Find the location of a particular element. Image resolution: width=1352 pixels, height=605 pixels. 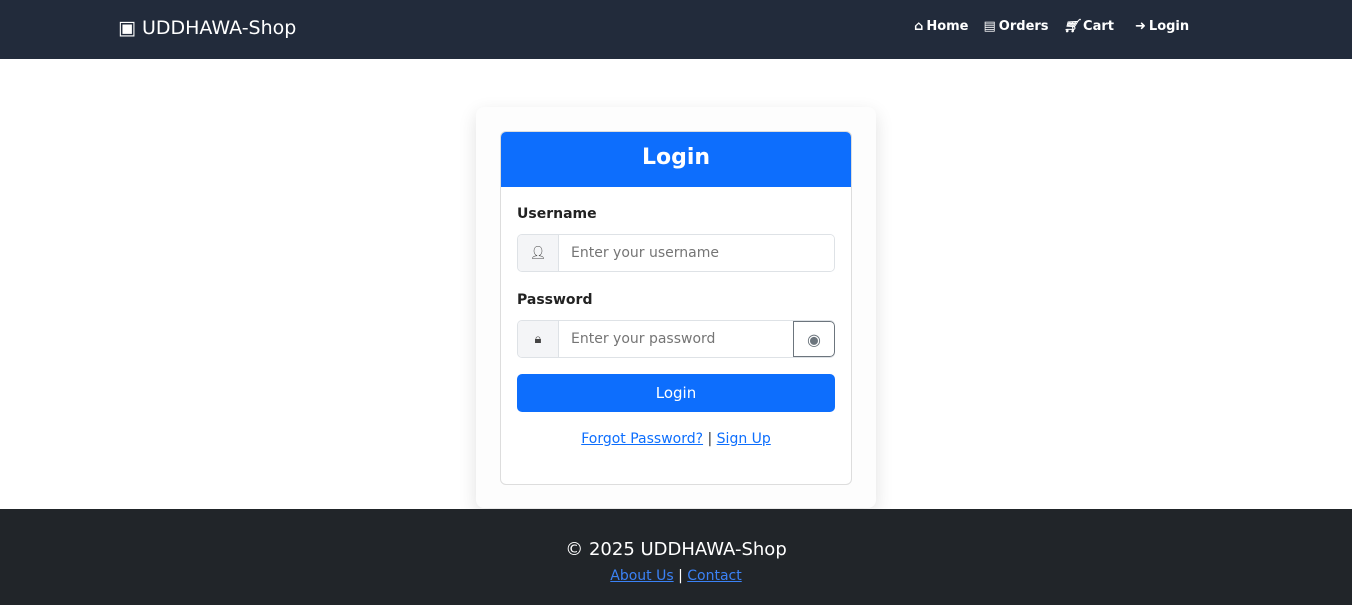

password-label: Password is located at coordinates (555, 300).